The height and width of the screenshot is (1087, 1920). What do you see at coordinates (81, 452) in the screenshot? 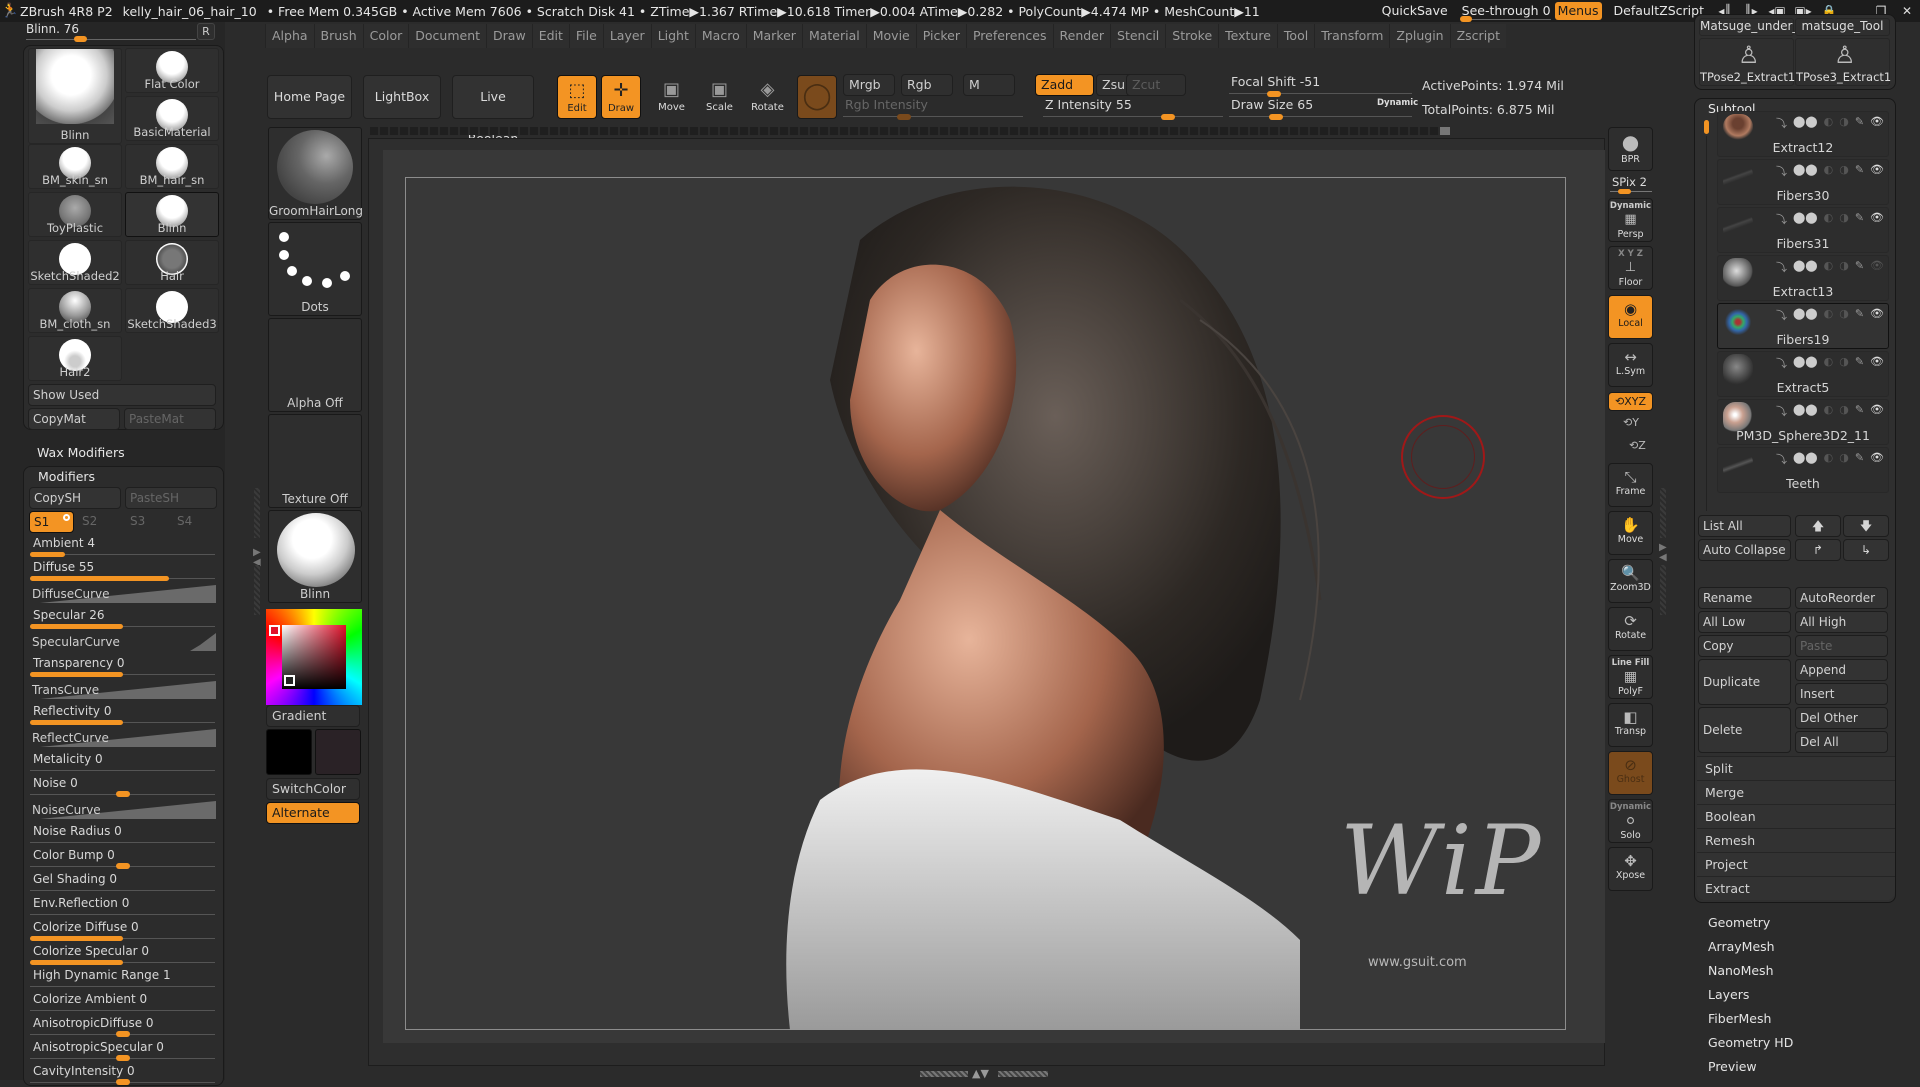
I see `wax-modifiers-header: Wax Modifiers` at bounding box center [81, 452].